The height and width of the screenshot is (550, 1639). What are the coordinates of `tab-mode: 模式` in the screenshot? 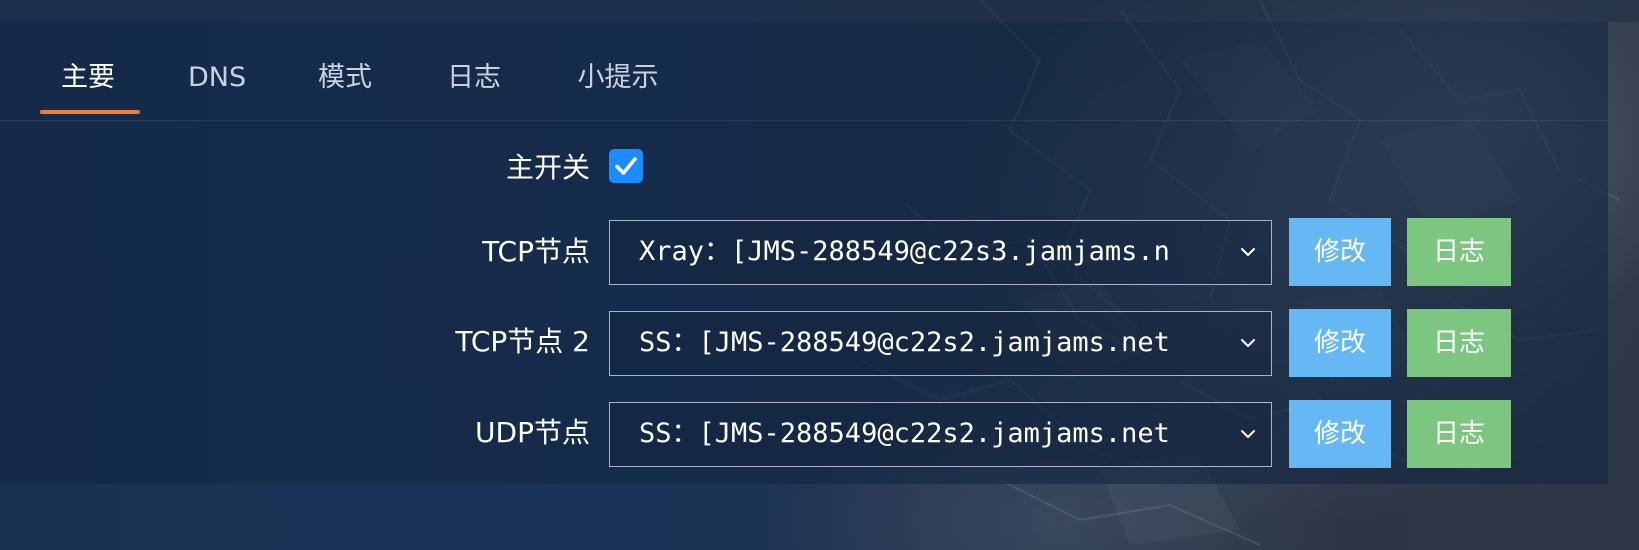 It's located at (345, 78).